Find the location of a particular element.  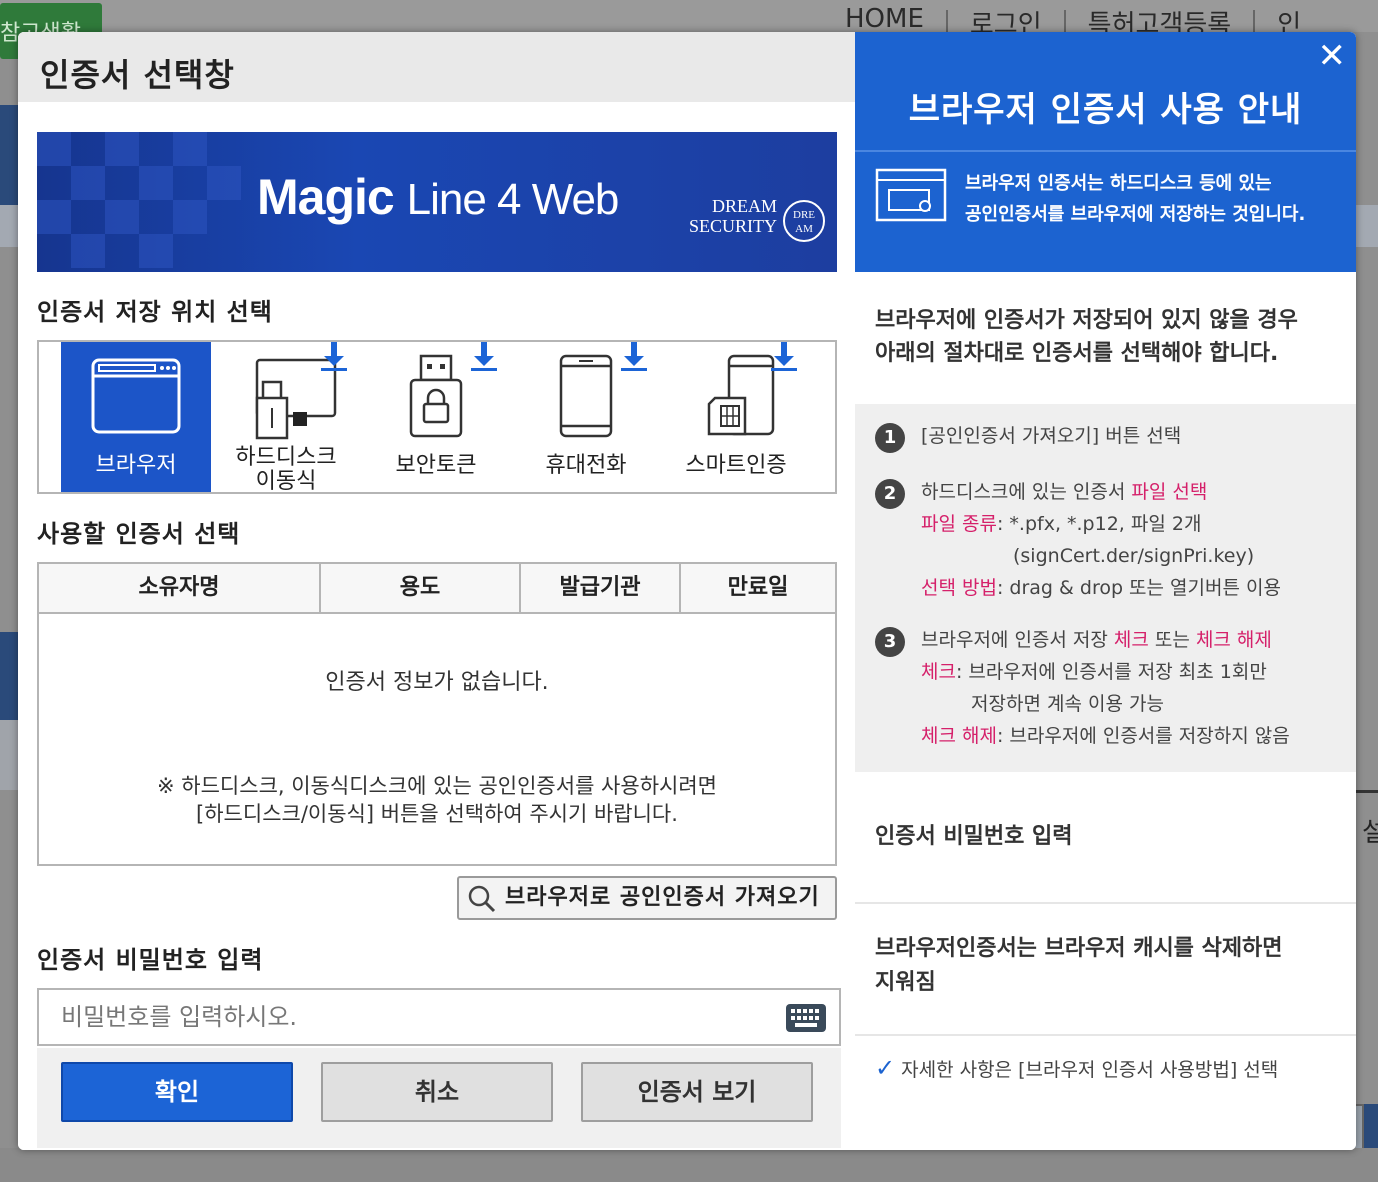

cancel-button: 취소 is located at coordinates (437, 1092).